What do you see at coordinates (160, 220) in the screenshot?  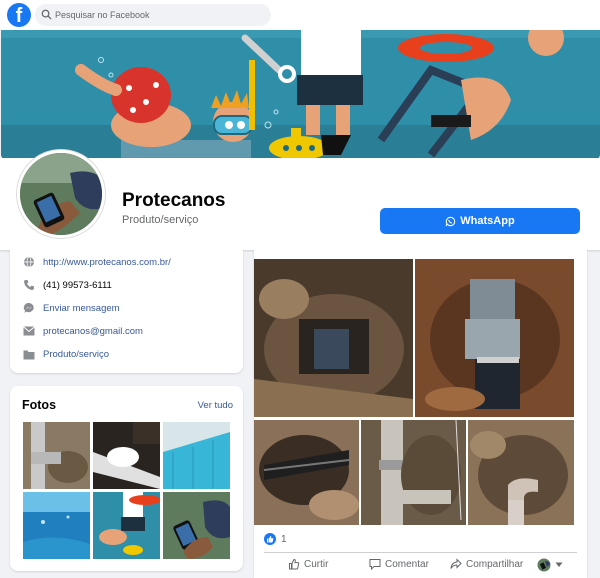 I see `page-category: Produto/serviço` at bounding box center [160, 220].